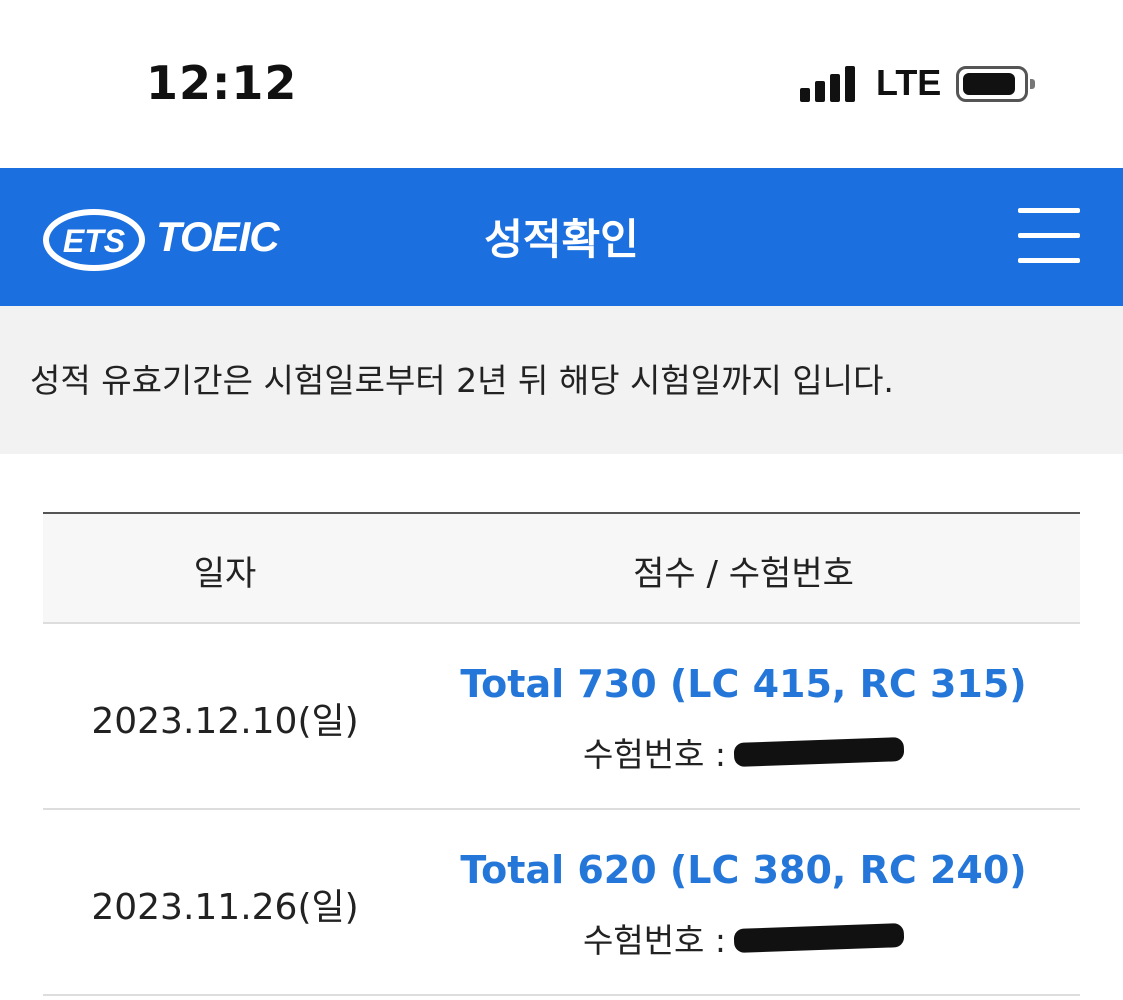 Image resolution: width=1123 pixels, height=1000 pixels. I want to click on signal-icon, so click(829, 84).